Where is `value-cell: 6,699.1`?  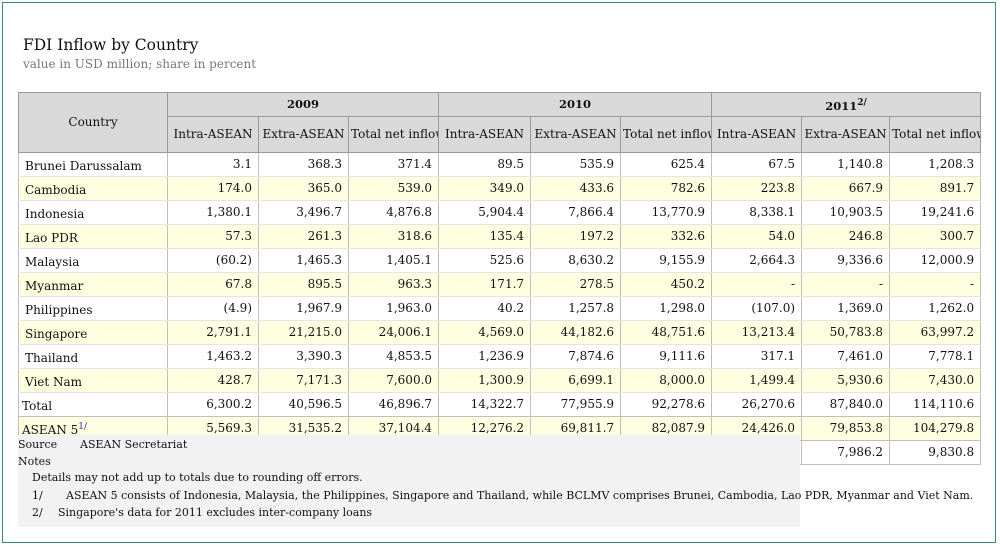
value-cell: 6,699.1 is located at coordinates (576, 380).